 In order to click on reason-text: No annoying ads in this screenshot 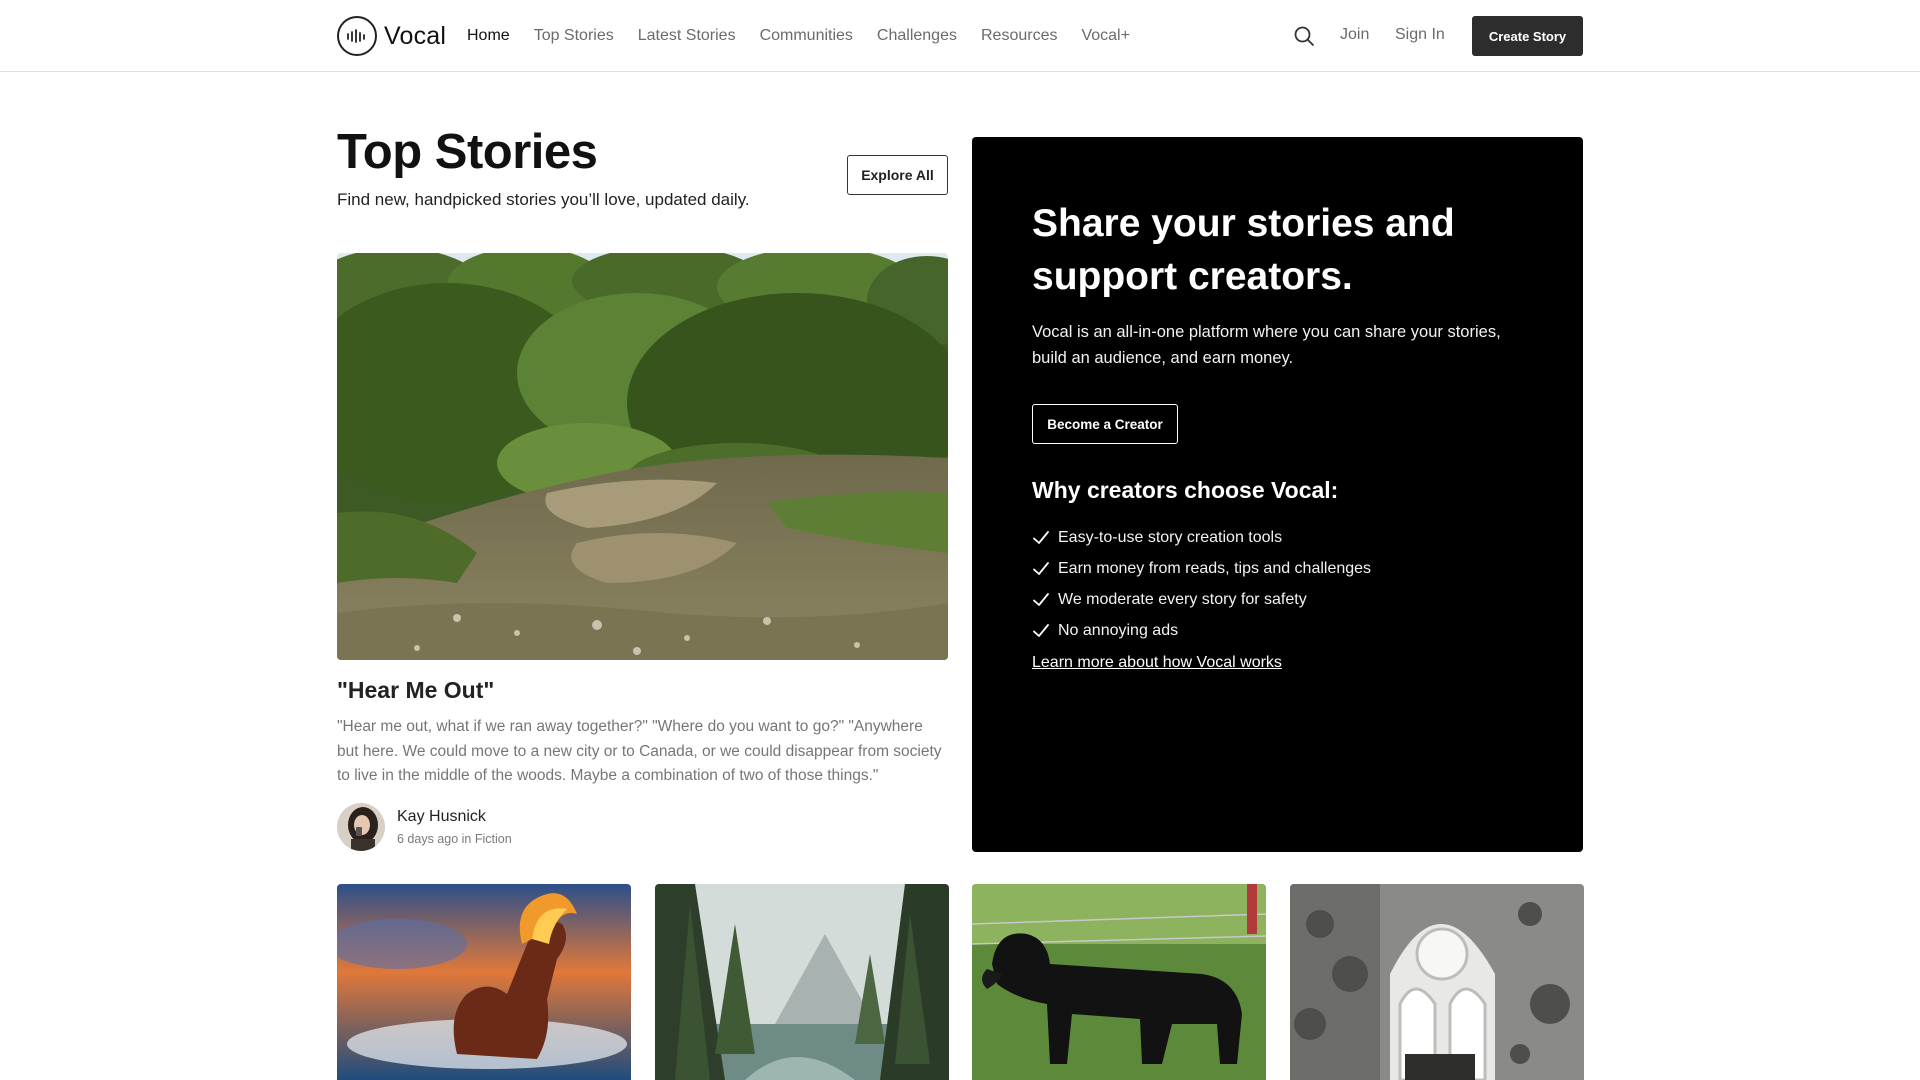, I will do `click(1118, 630)`.